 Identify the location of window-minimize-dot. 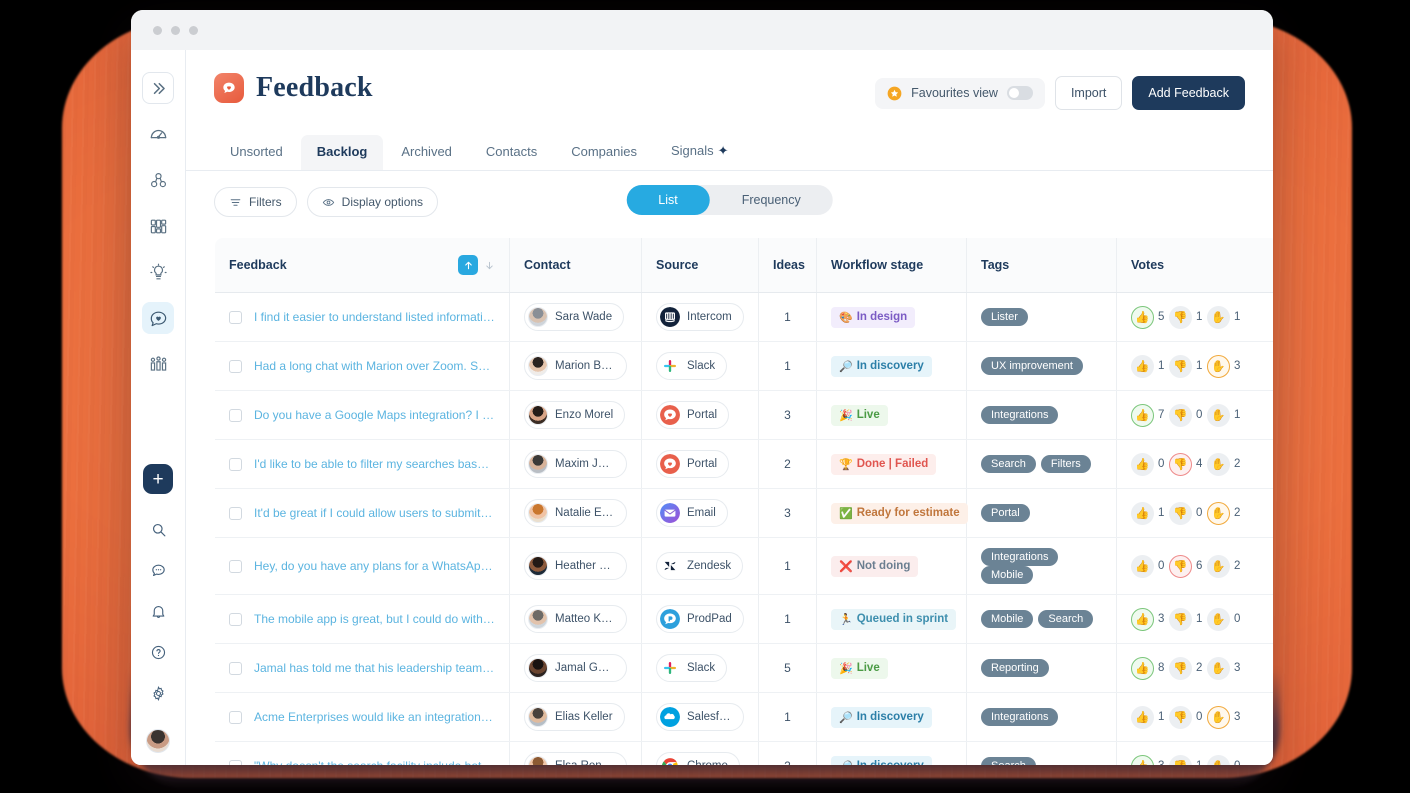
(175, 30).